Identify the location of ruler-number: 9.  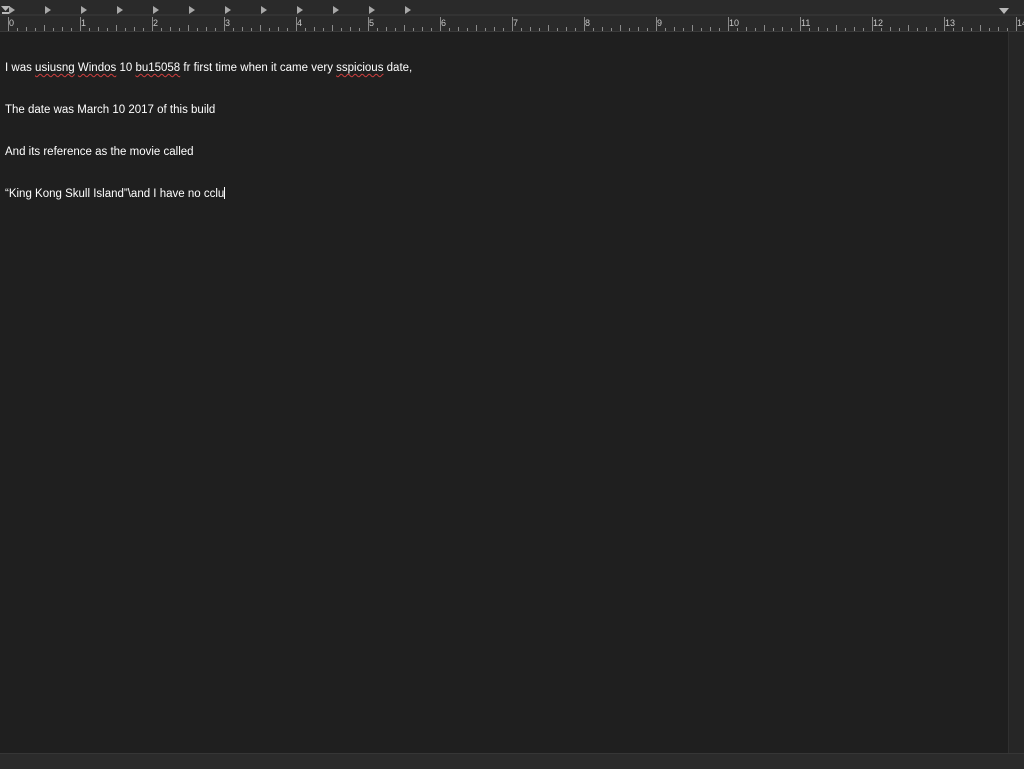
(660, 23).